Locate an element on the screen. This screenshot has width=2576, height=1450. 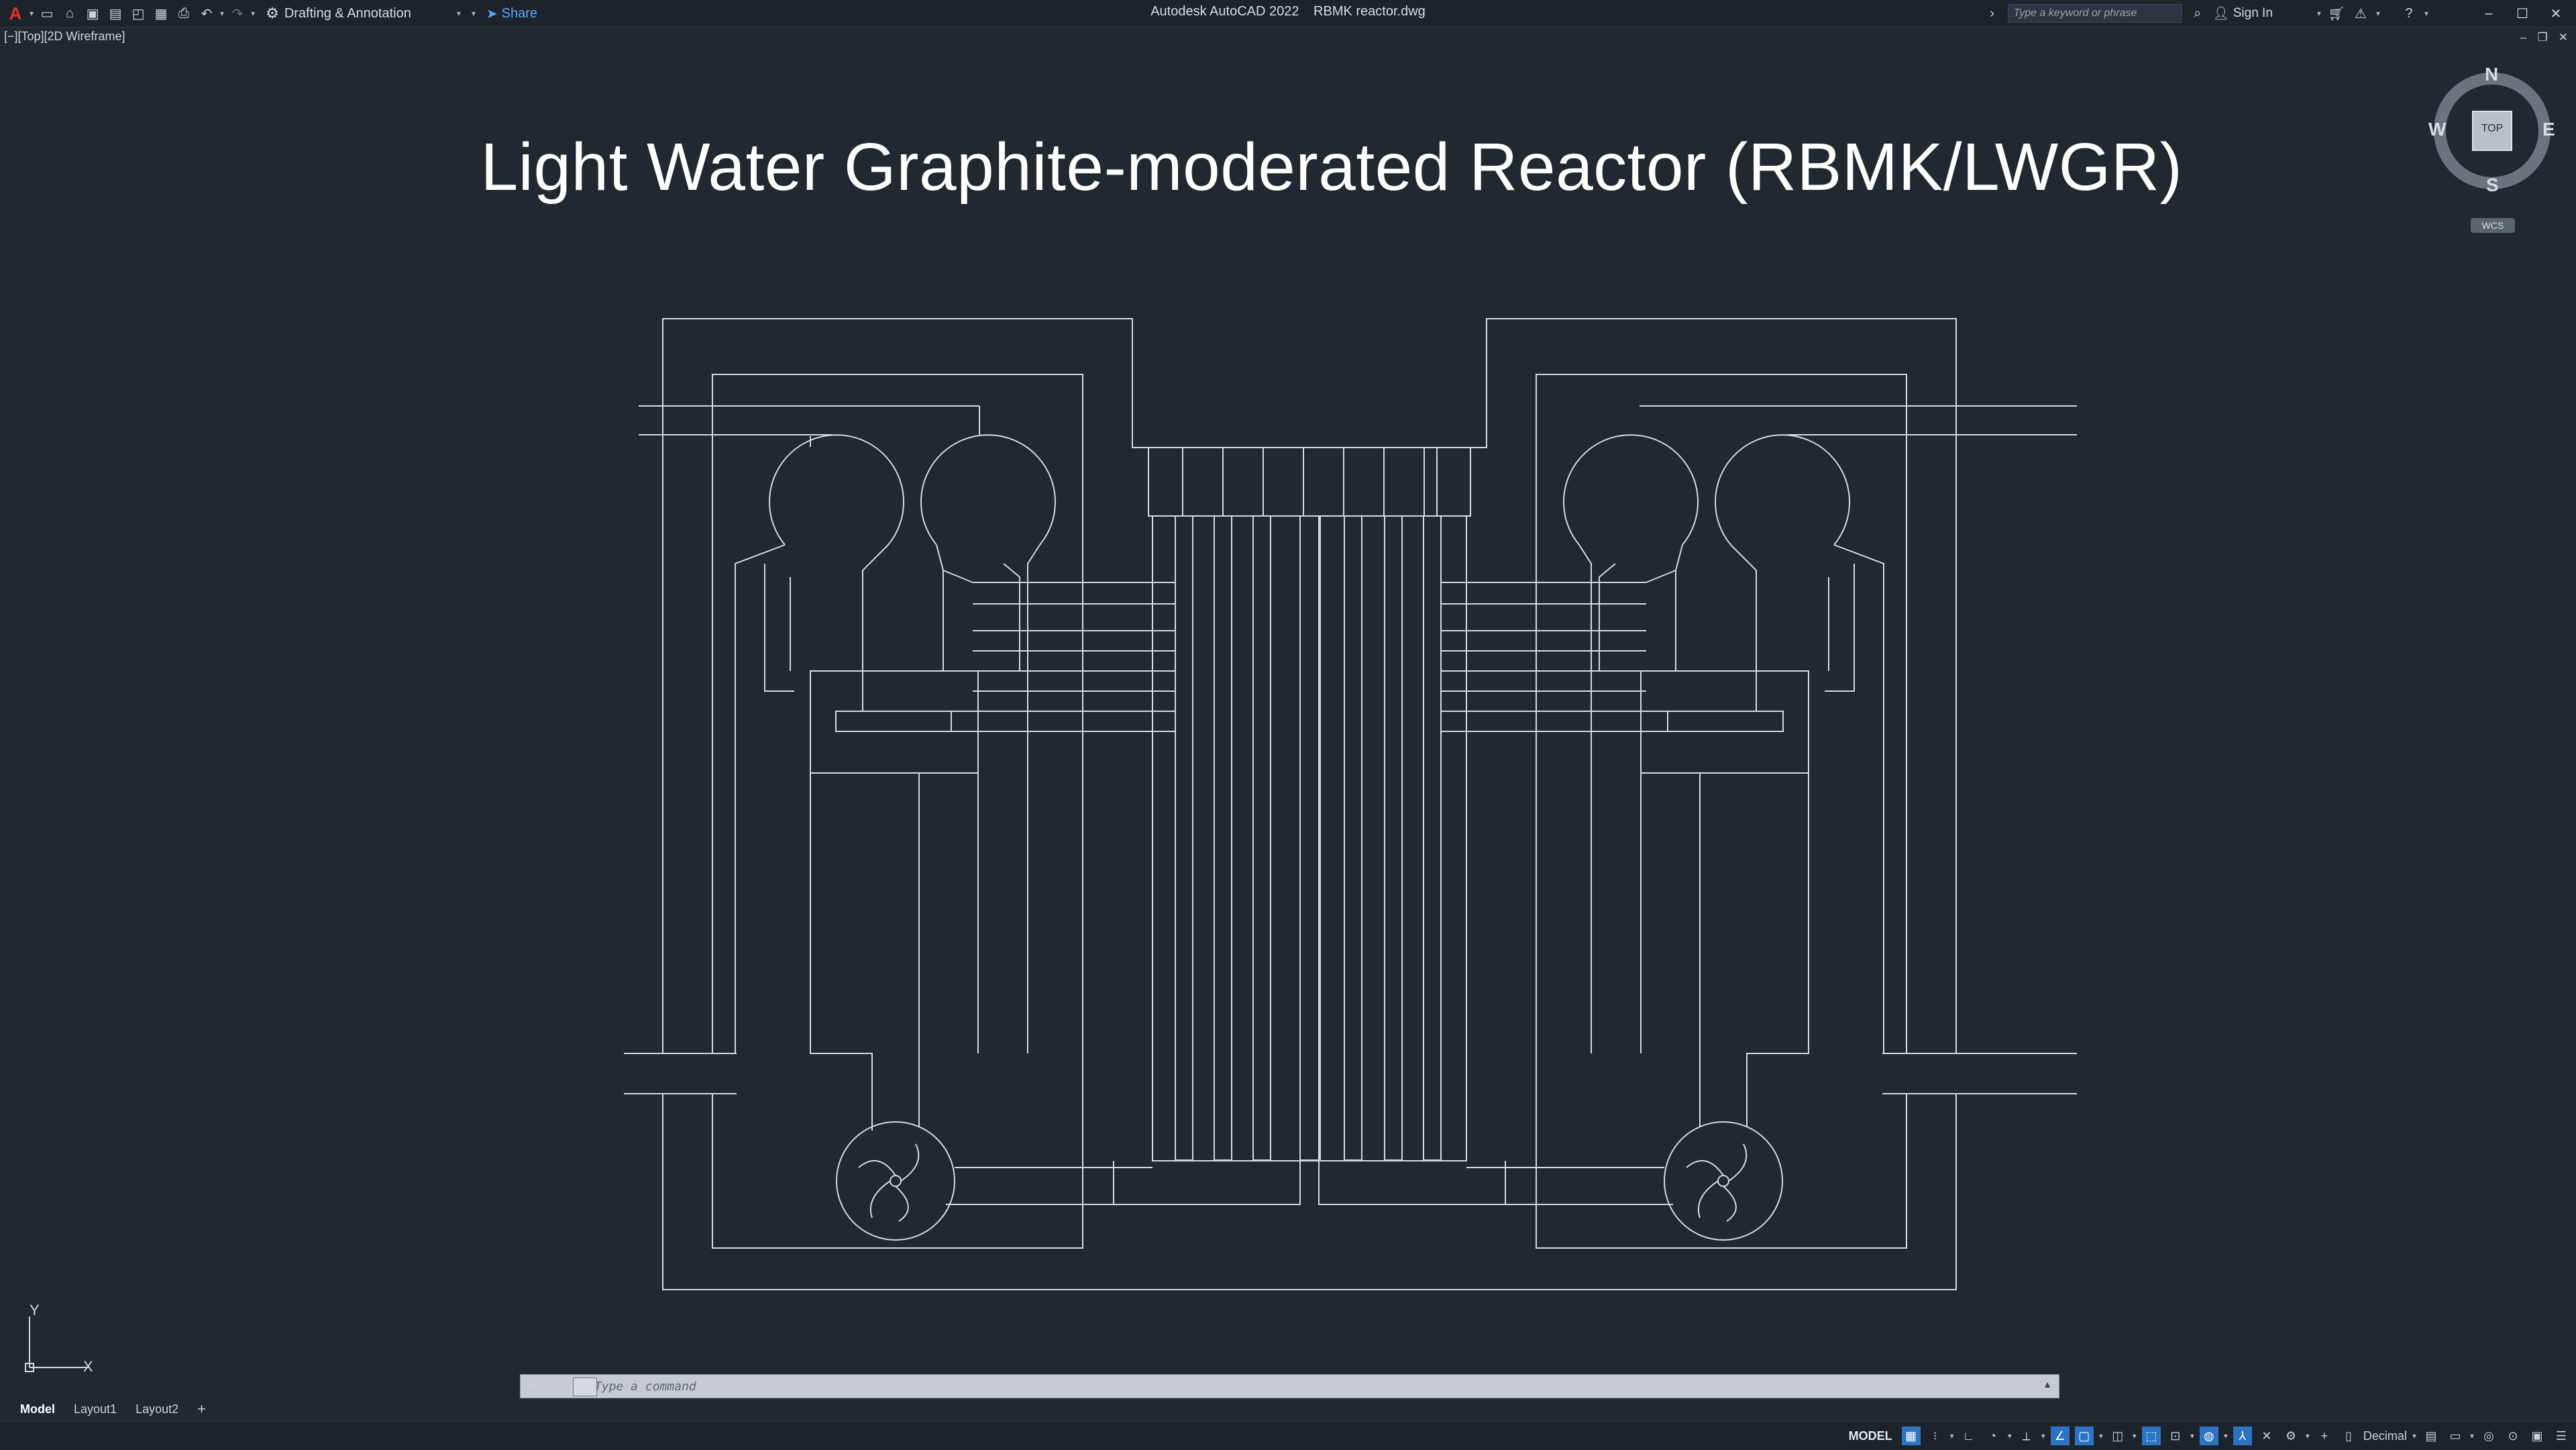
units-icon: ▯ is located at coordinates (2348, 1436).